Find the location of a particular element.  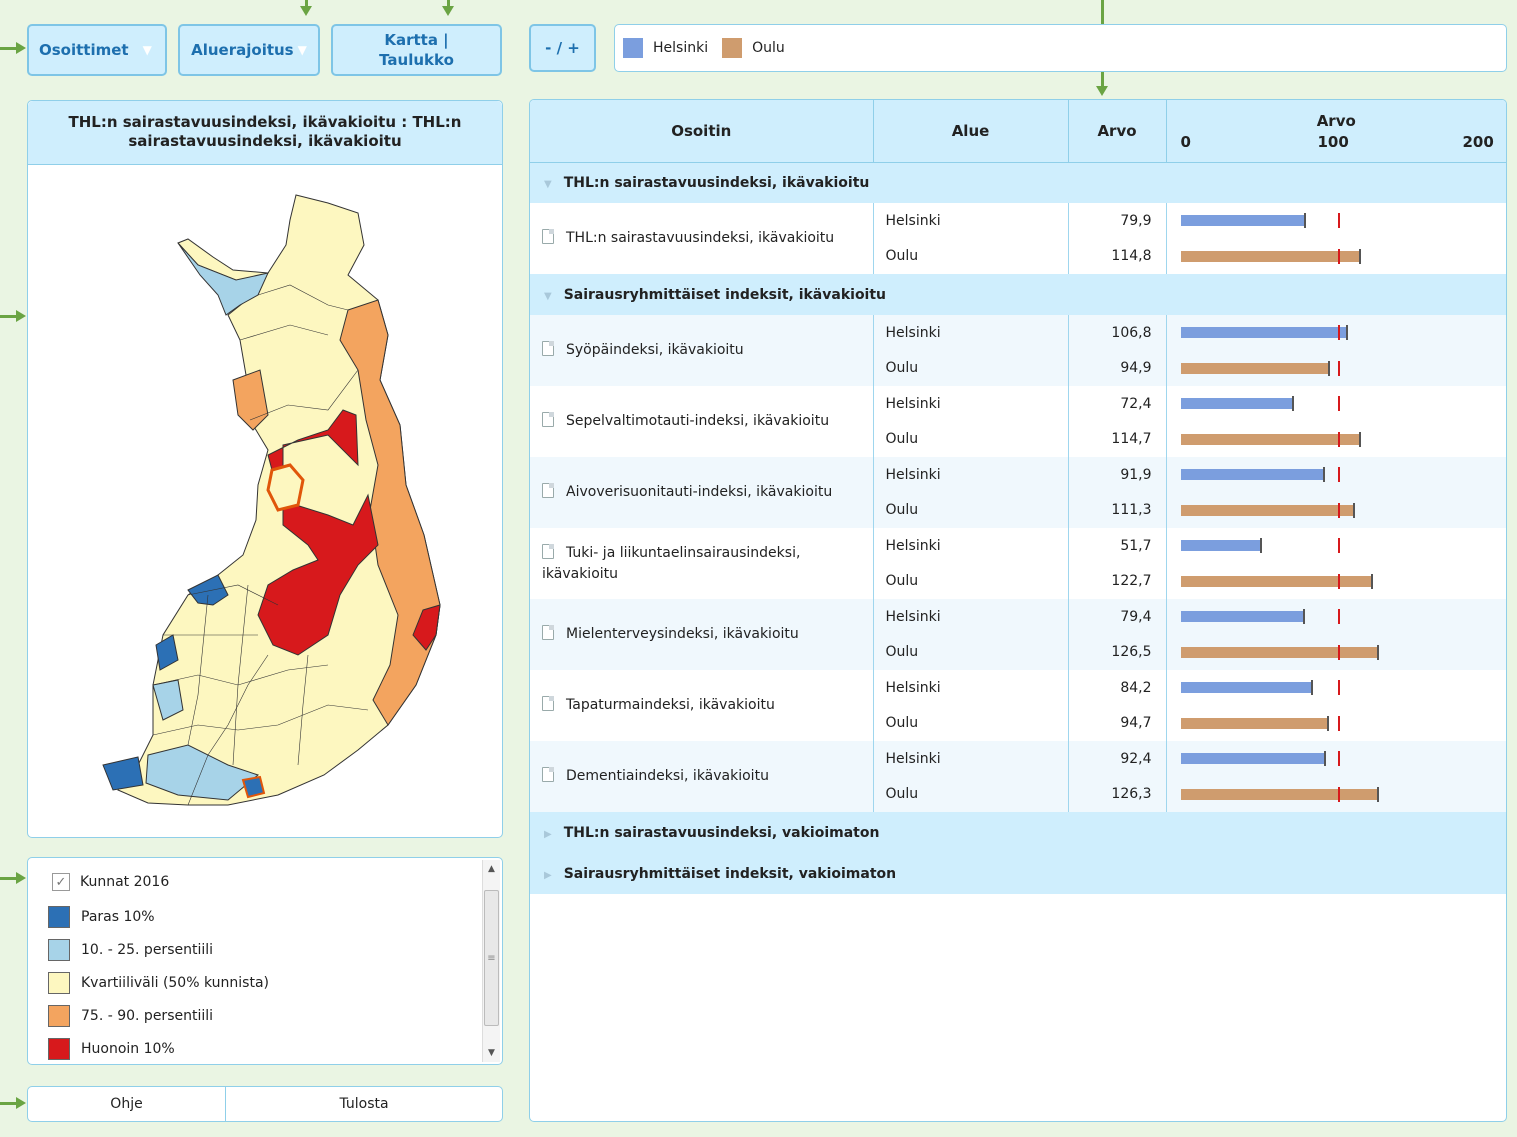

indicator-cell: Tapaturmaindeksi, ikävakioitu is located at coordinates (702, 705).